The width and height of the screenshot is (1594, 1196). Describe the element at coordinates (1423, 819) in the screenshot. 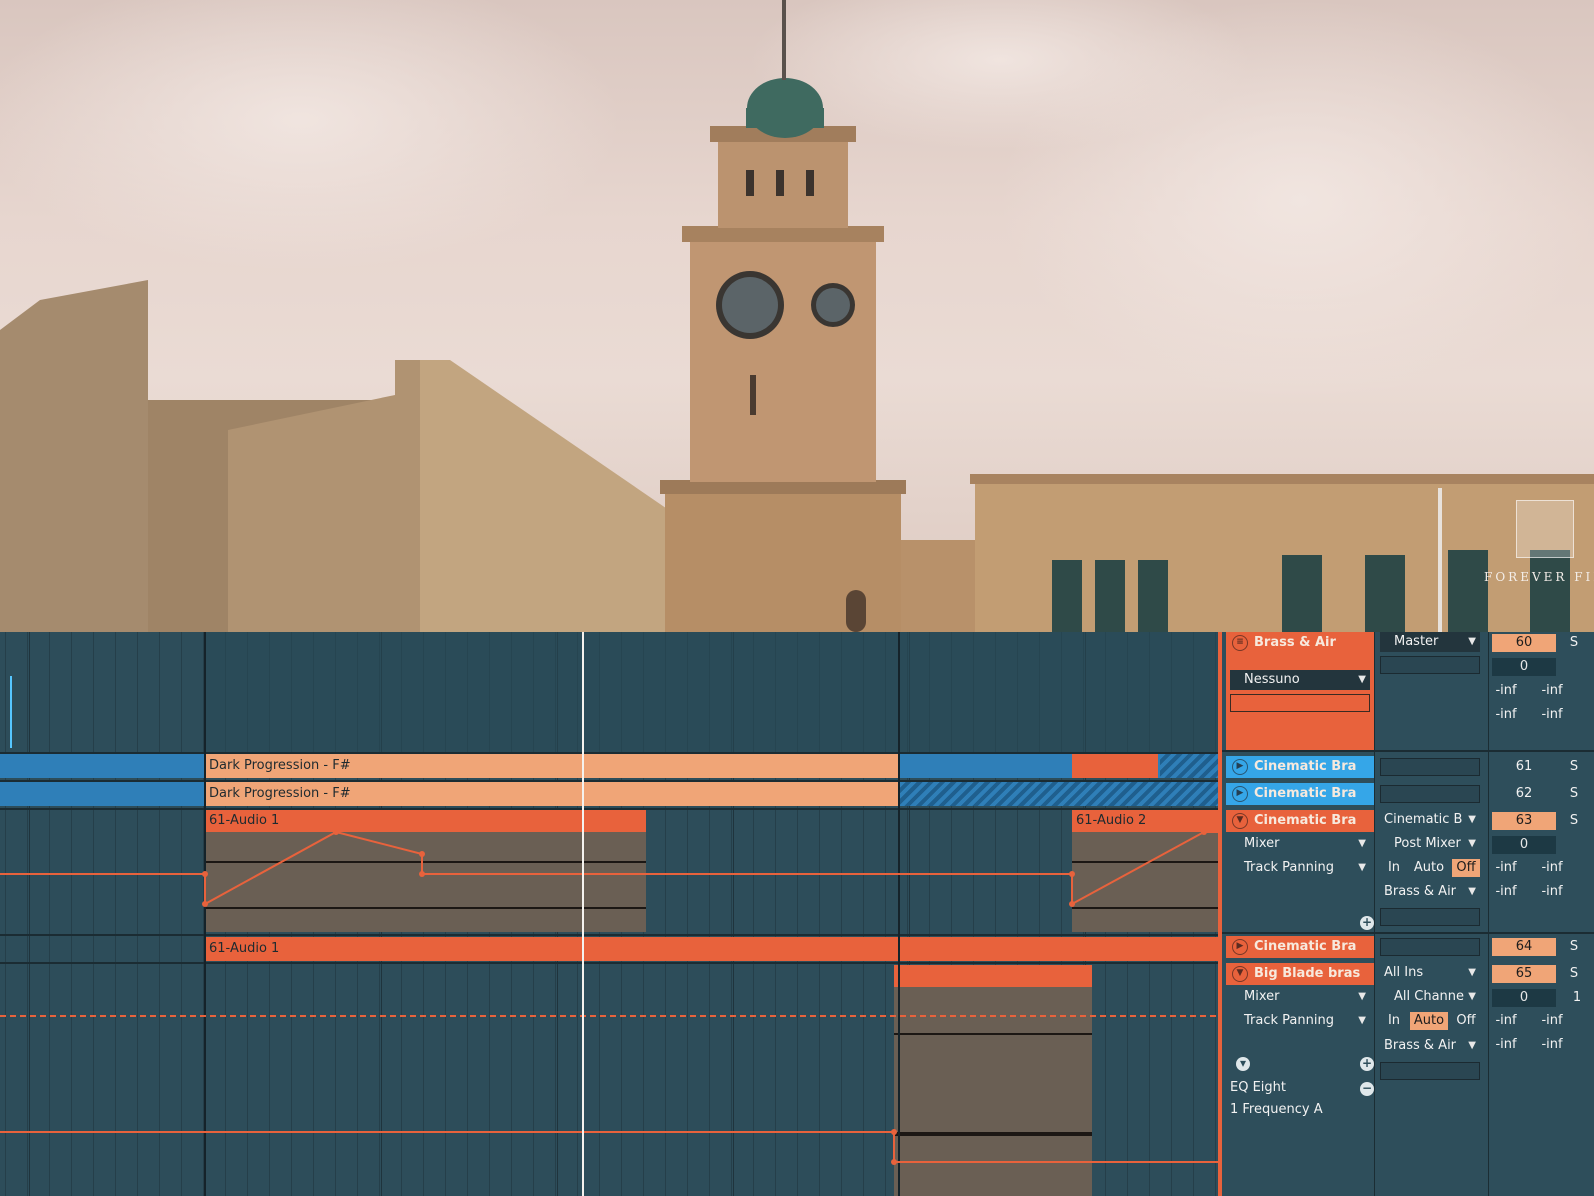

I see `track-output-label: Cinematic B` at that location.